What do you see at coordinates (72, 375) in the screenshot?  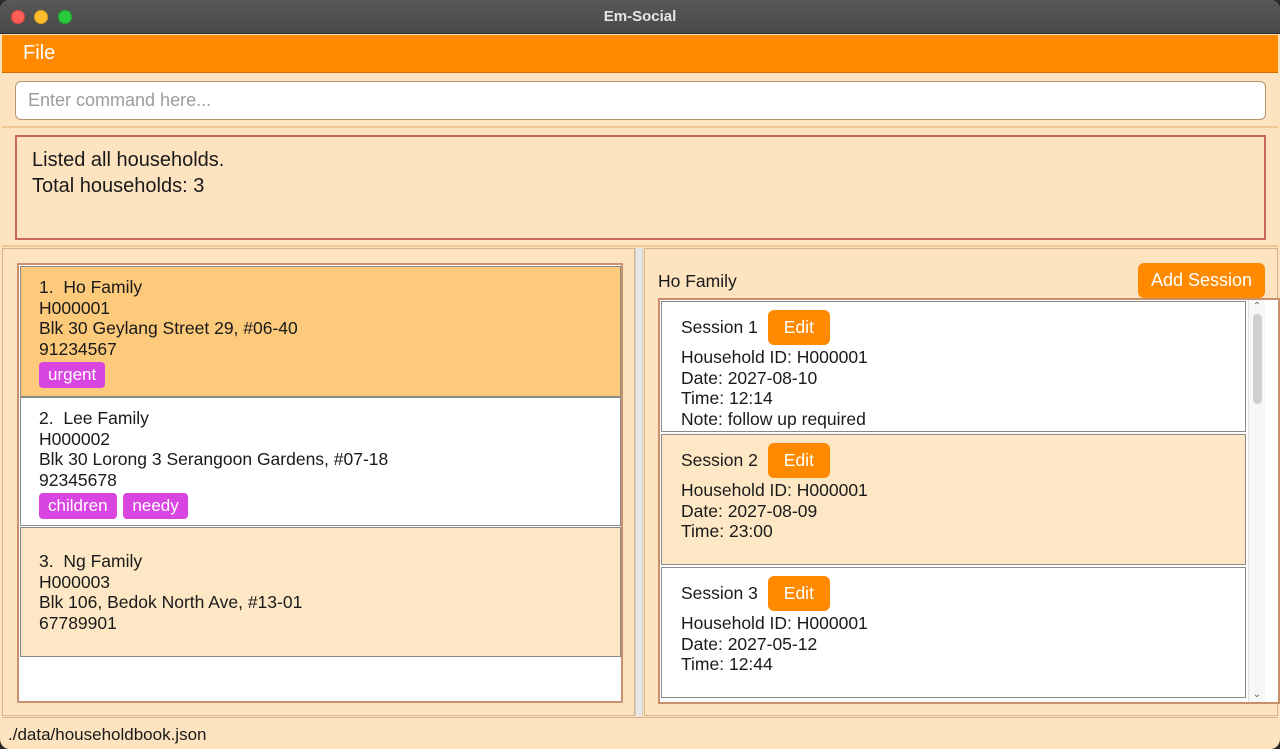 I see `tag-badge: urgent` at bounding box center [72, 375].